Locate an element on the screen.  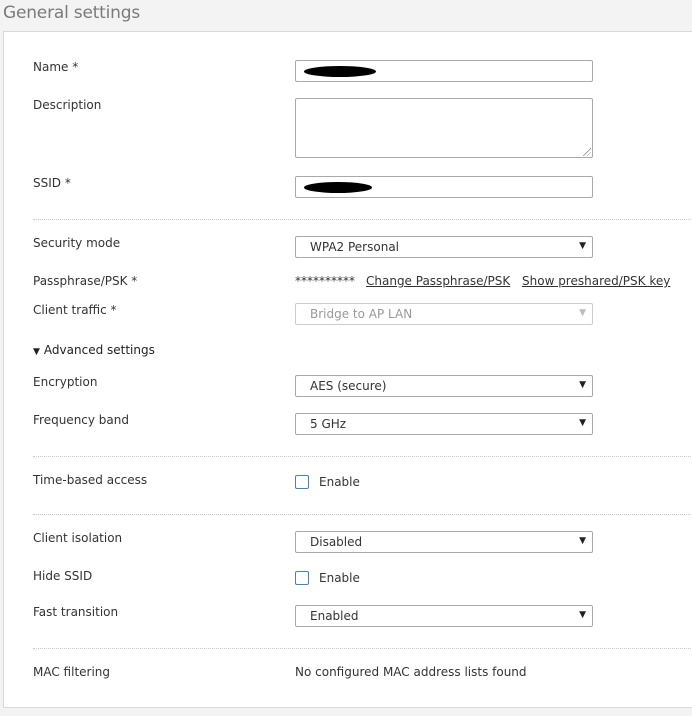
ssid-input is located at coordinates (444, 187).